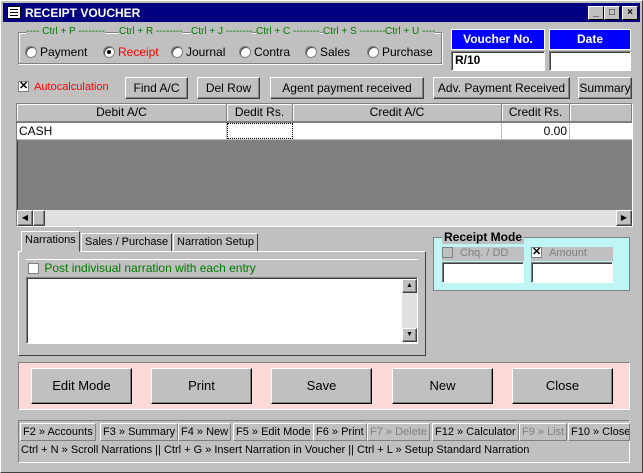 The image size is (643, 473). Describe the element at coordinates (122, 113) in the screenshot. I see `col-header-debit-ac: Debit A/C` at that location.